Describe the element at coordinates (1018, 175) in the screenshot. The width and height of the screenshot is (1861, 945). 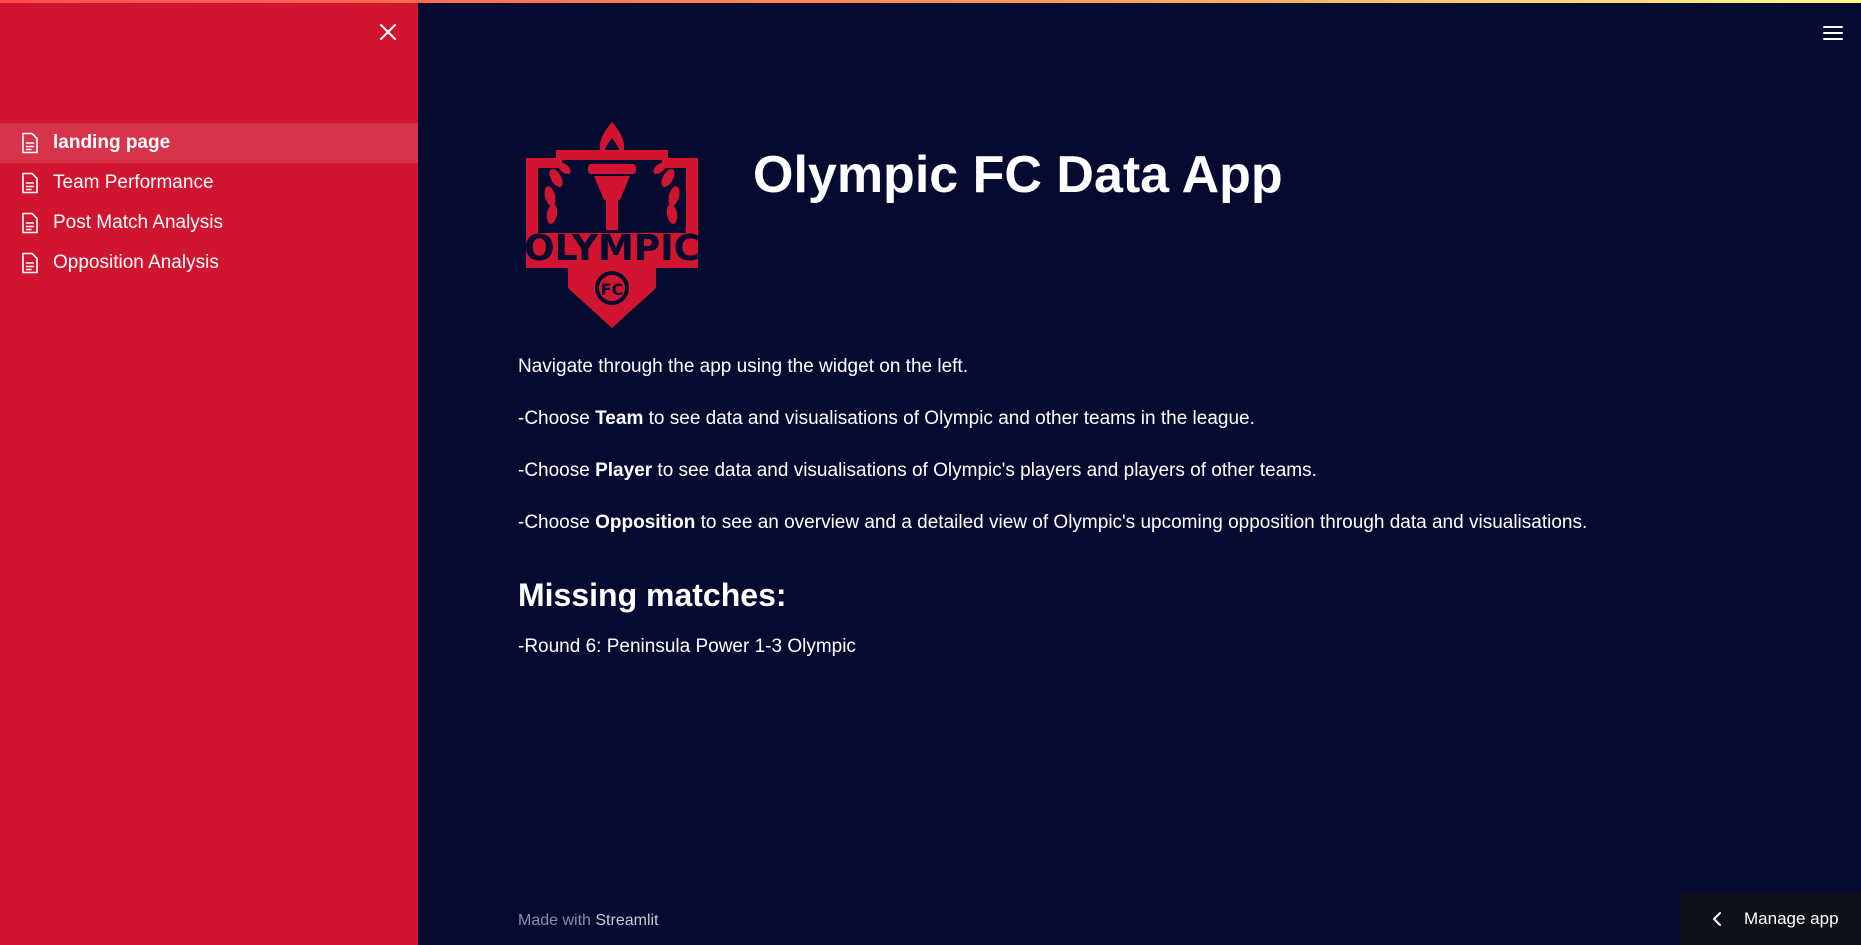
I see `page-title: Olympic FC Data App` at that location.